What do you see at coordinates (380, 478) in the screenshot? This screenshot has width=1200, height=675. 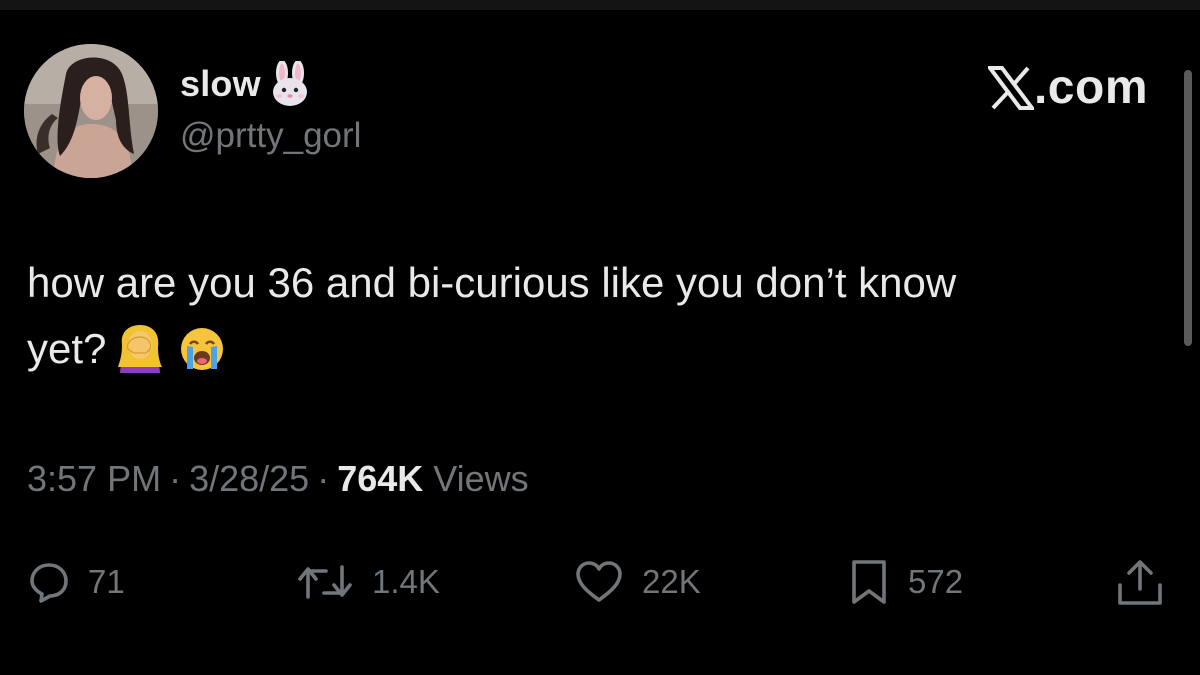 I see `views-count: 764K` at bounding box center [380, 478].